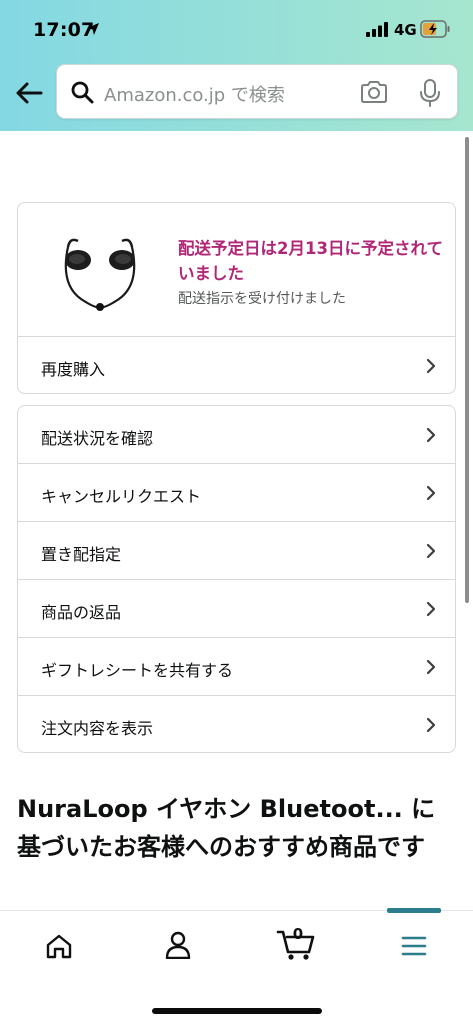 The image size is (473, 1024). What do you see at coordinates (237, 1011) in the screenshot?
I see `home-indicator` at bounding box center [237, 1011].